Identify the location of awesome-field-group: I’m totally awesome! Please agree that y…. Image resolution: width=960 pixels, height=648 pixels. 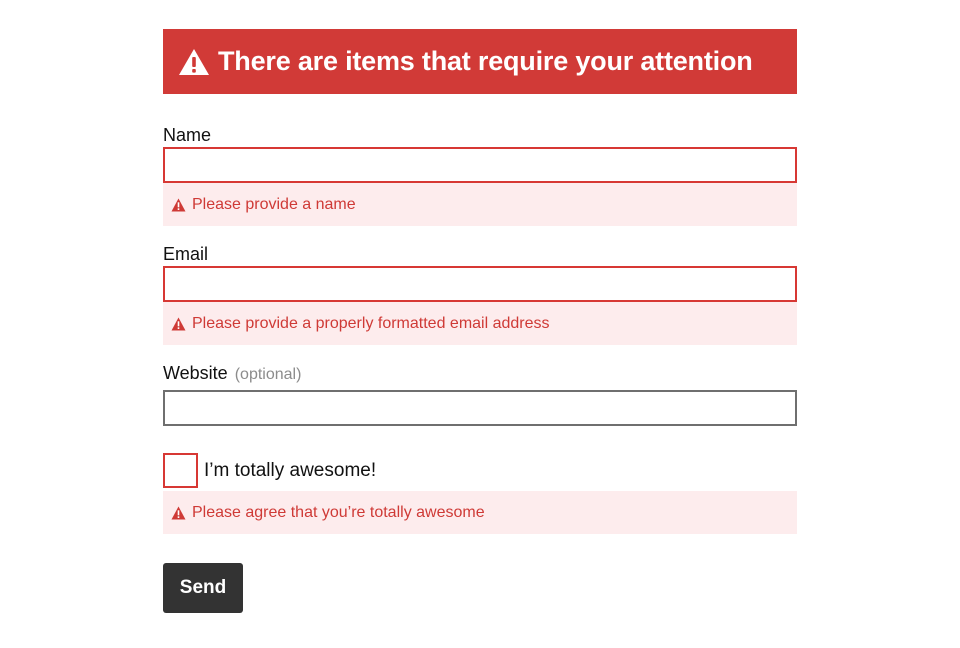
(480, 493).